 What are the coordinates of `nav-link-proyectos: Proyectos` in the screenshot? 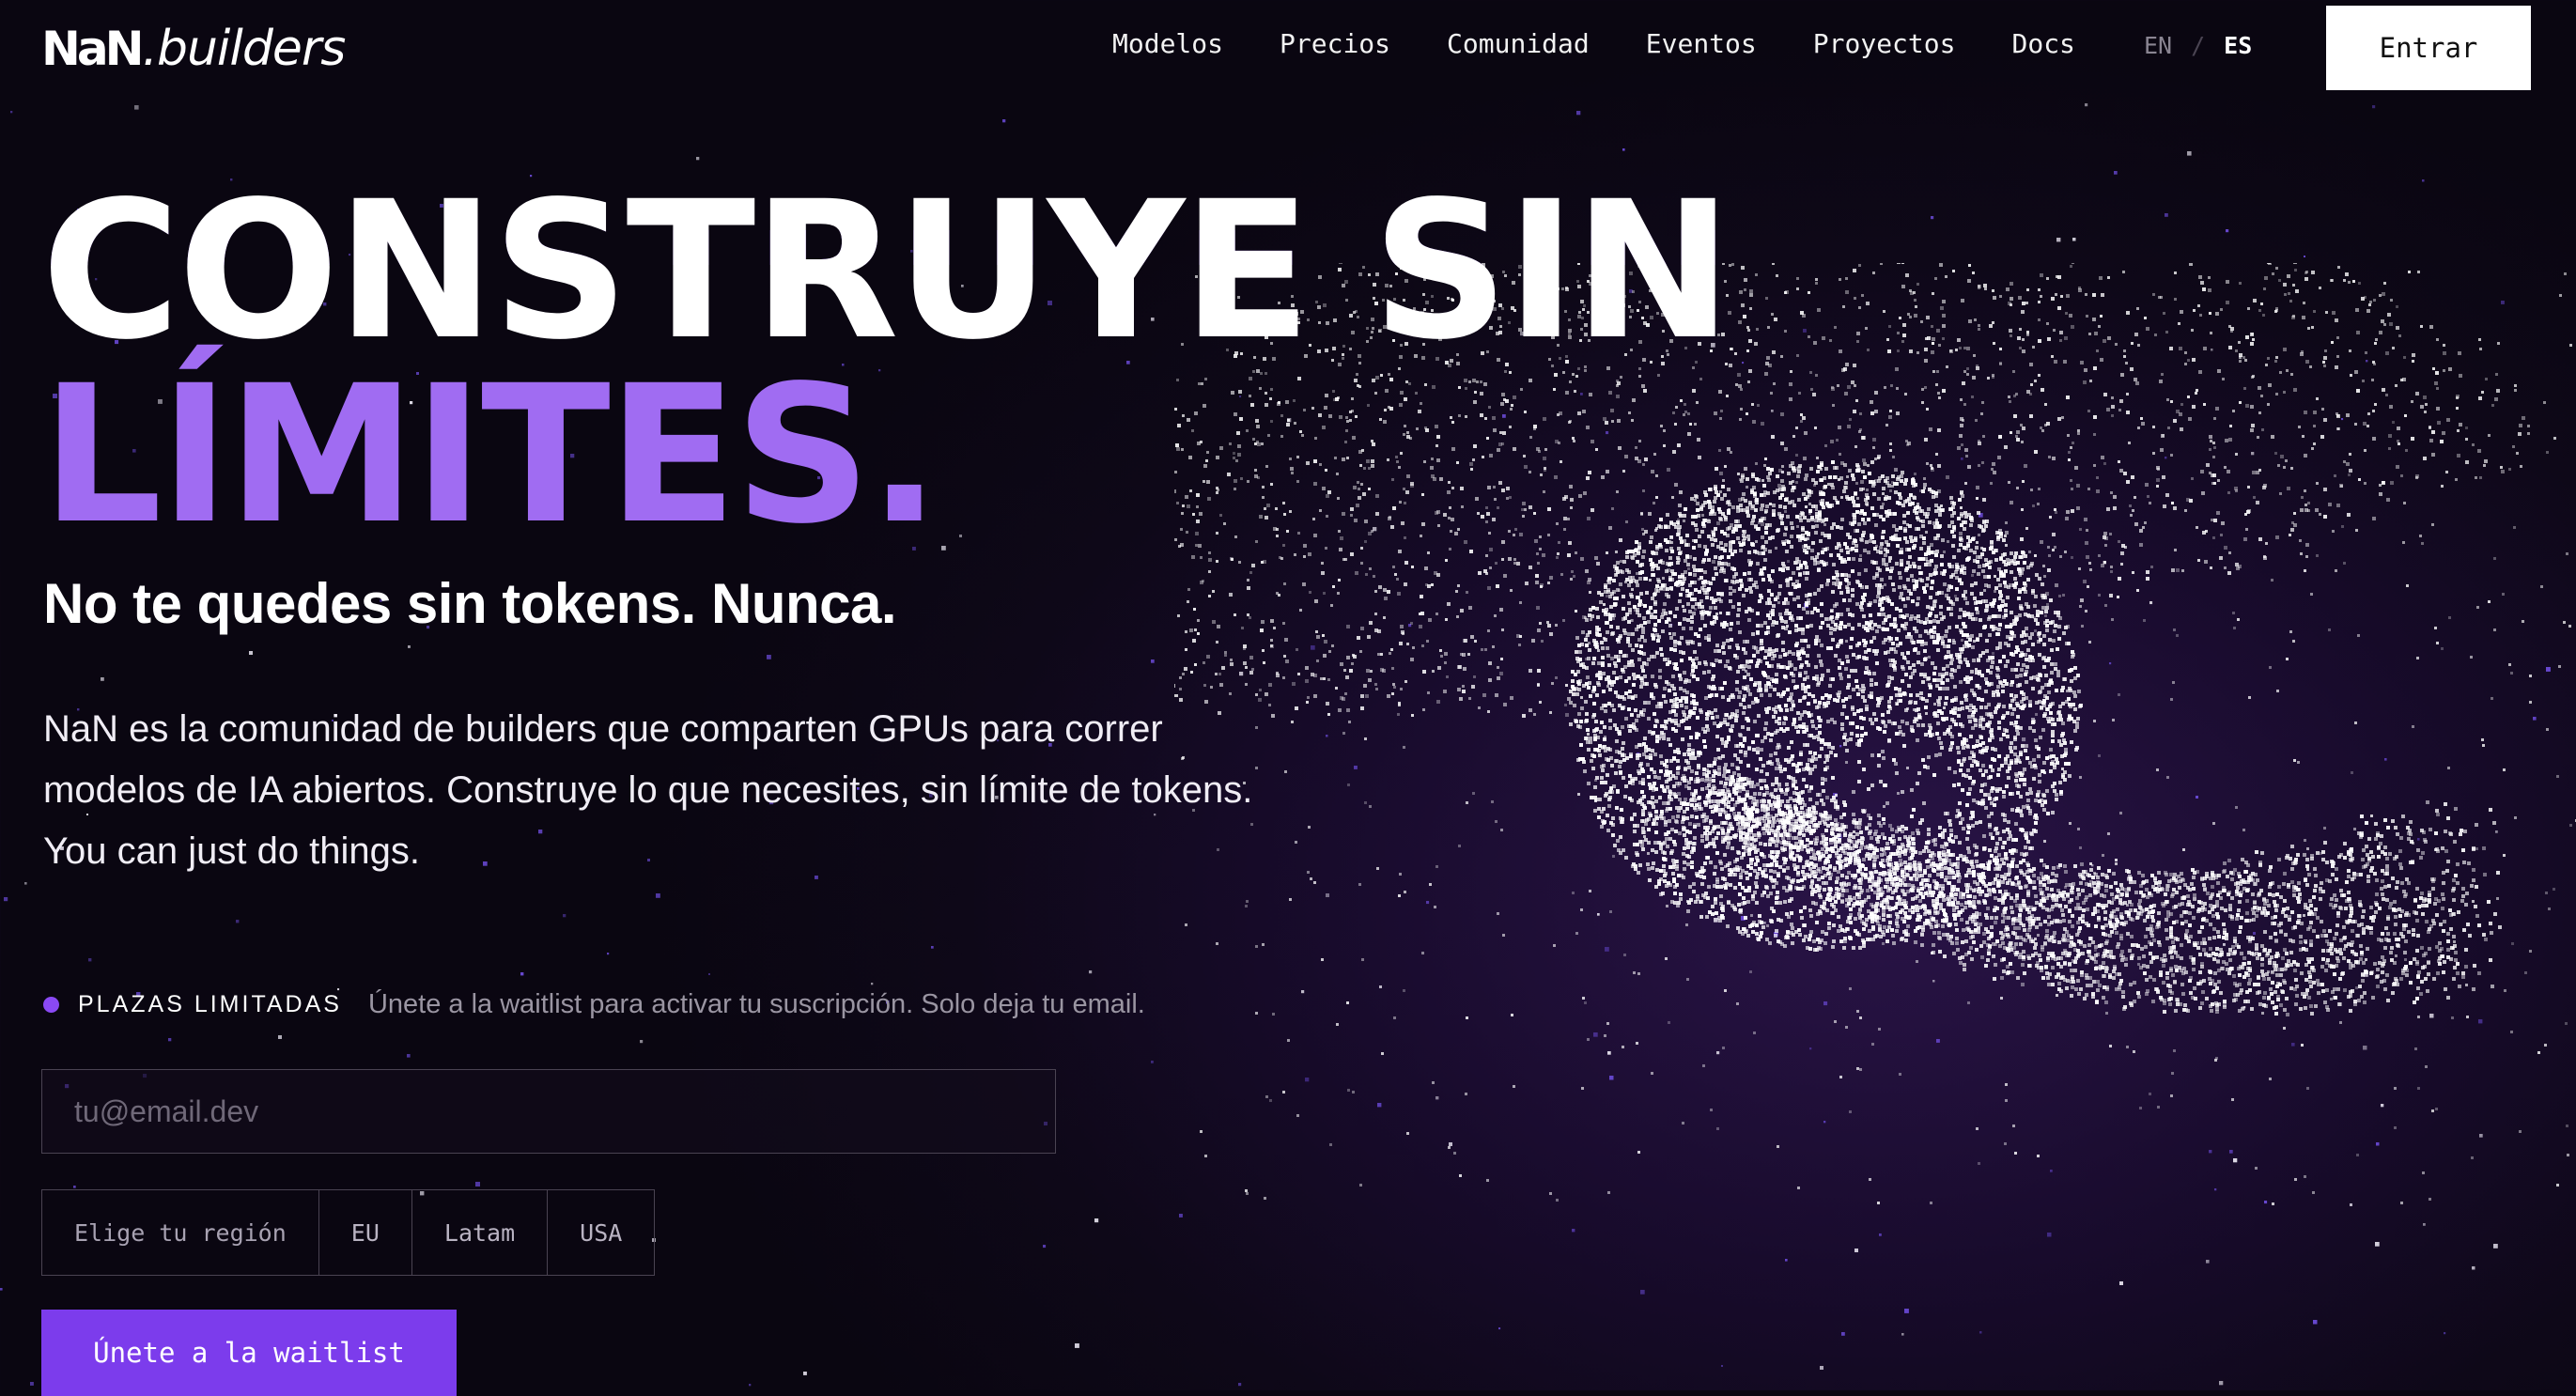 It's located at (1884, 43).